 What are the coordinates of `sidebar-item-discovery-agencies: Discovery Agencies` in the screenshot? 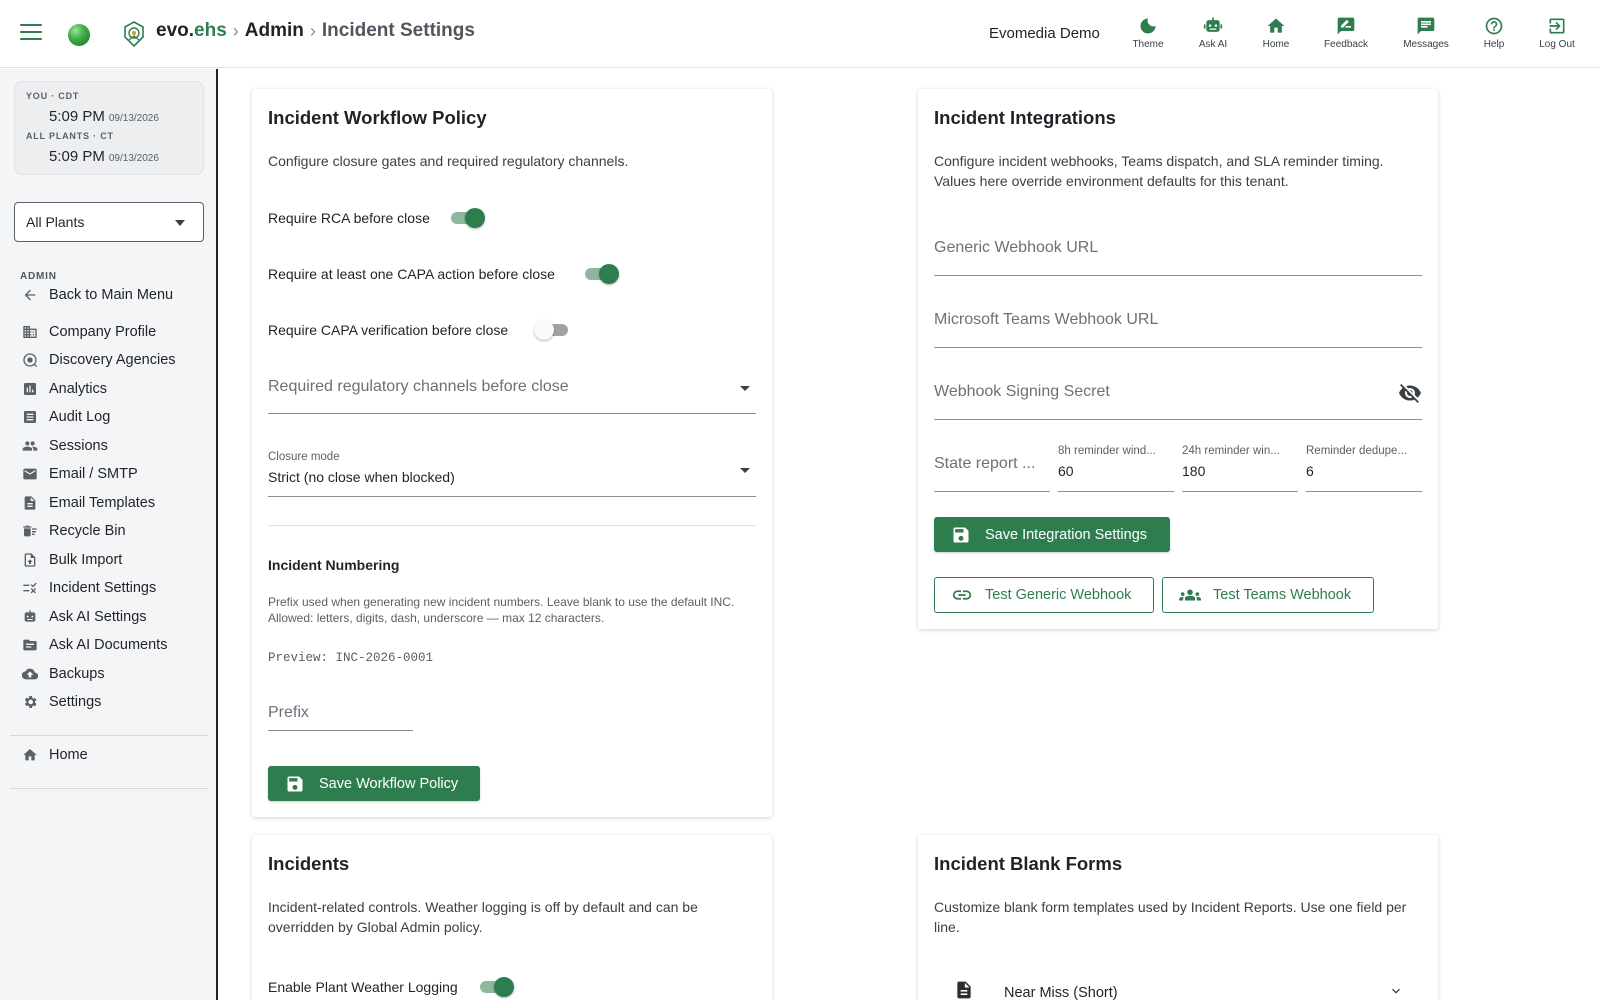 It's located at (109, 360).